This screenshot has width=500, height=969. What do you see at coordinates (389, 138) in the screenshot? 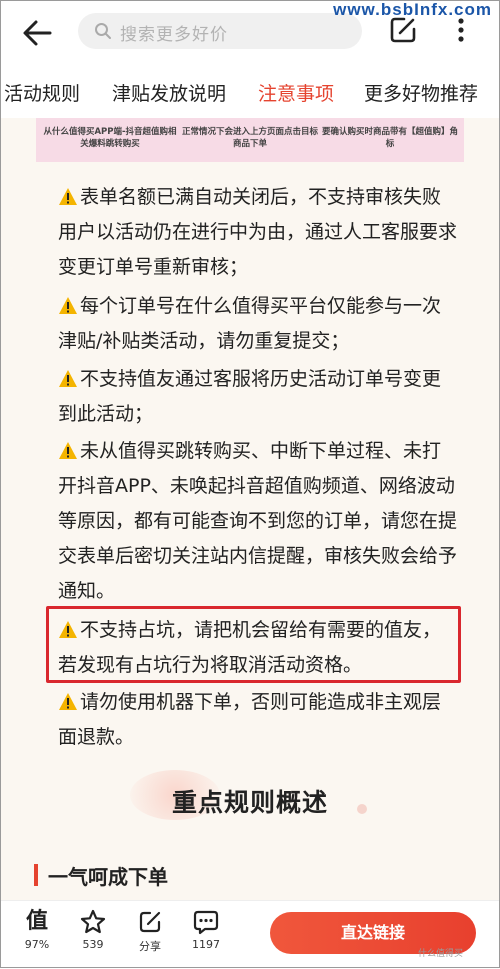
I see `banner-caption: 要确认购买时商品带有【超值购】角标` at bounding box center [389, 138].